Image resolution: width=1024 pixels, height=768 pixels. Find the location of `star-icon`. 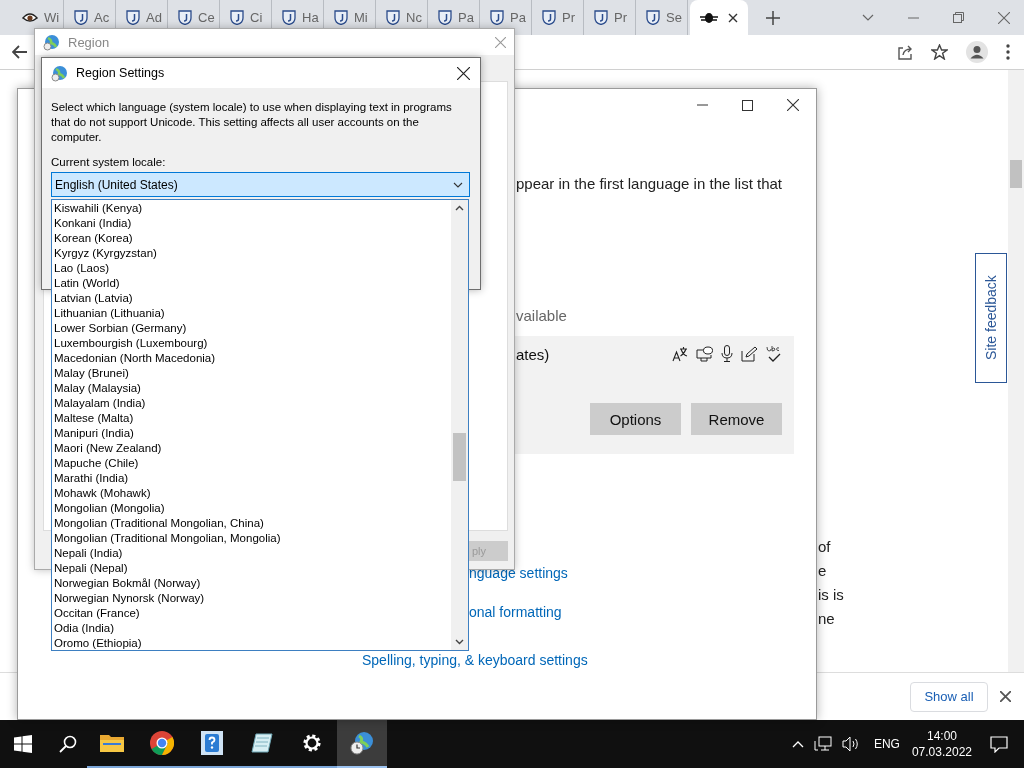

star-icon is located at coordinates (939, 52).